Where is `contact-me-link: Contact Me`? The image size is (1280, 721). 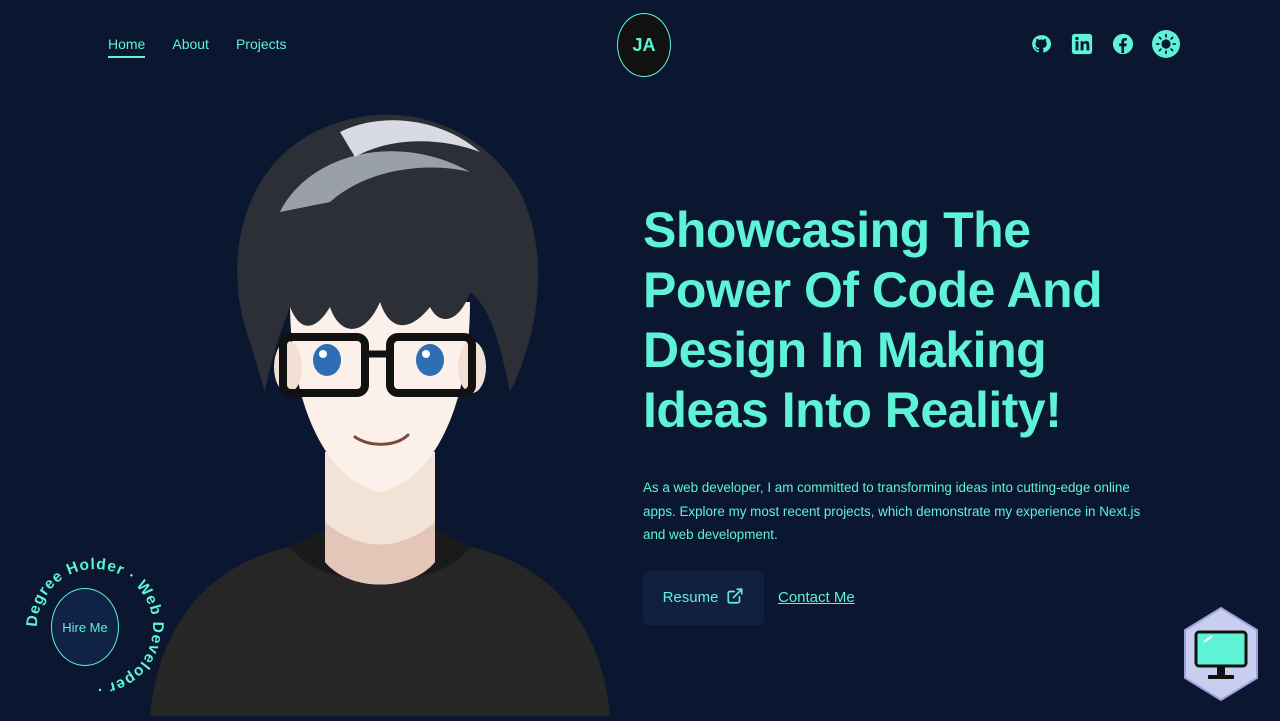
contact-me-link: Contact Me is located at coordinates (816, 597).